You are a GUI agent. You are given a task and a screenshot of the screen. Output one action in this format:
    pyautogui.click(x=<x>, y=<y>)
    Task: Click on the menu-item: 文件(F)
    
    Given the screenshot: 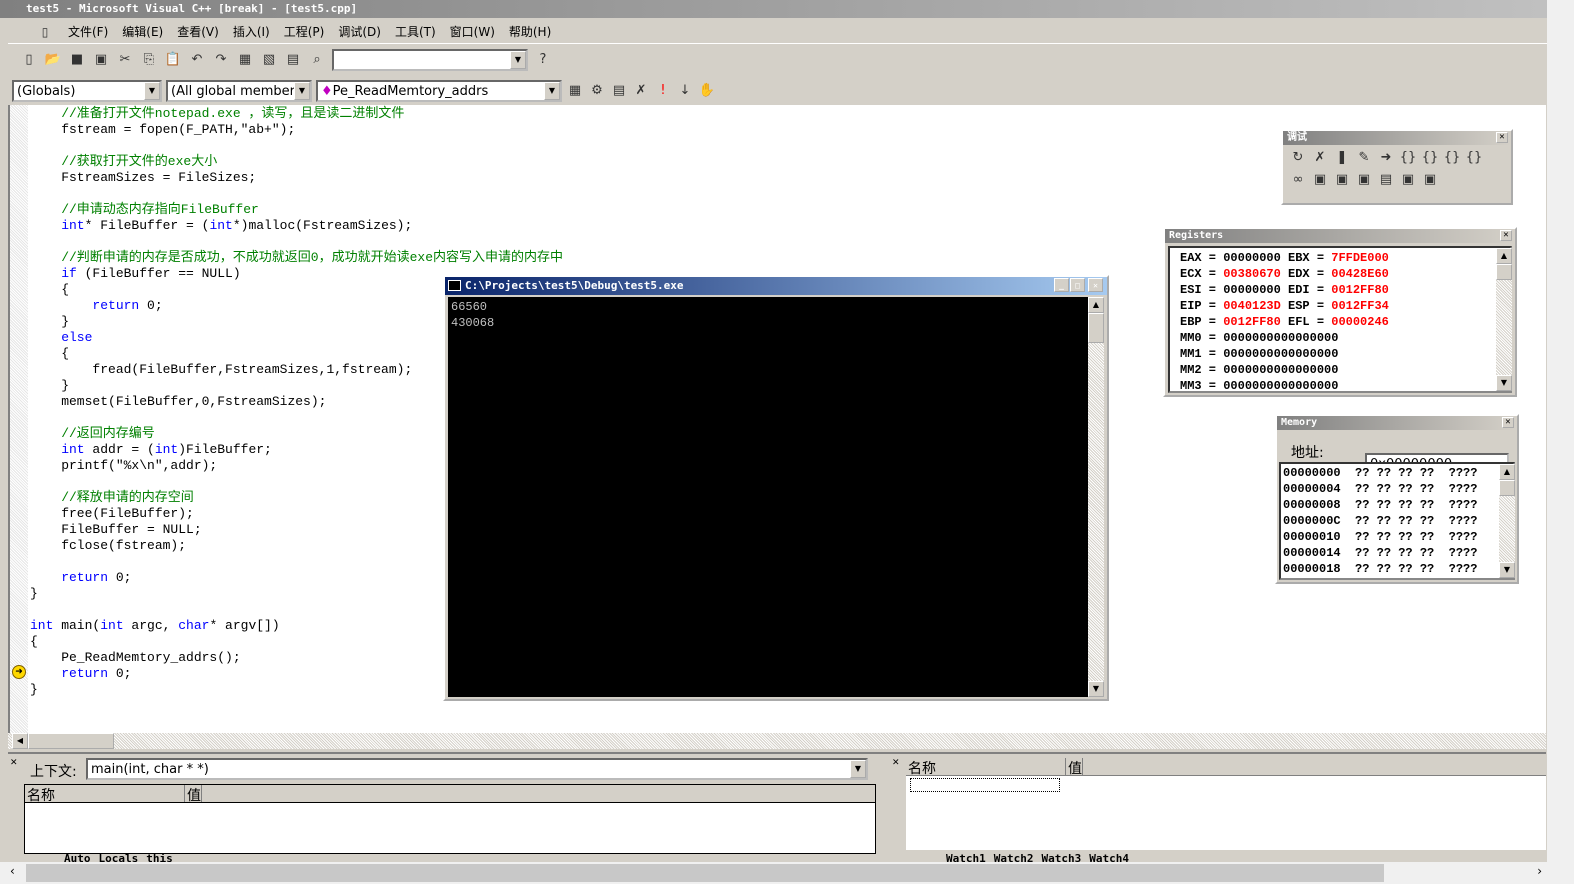 What is the action you would take?
    pyautogui.click(x=88, y=31)
    